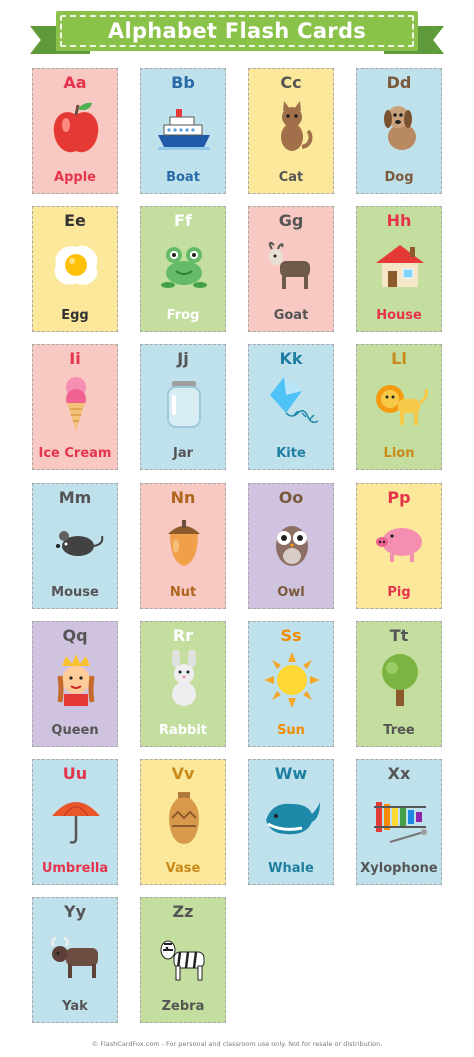 This screenshot has width=474, height=1057. What do you see at coordinates (183, 177) in the screenshot?
I see `card-word: Boat` at bounding box center [183, 177].